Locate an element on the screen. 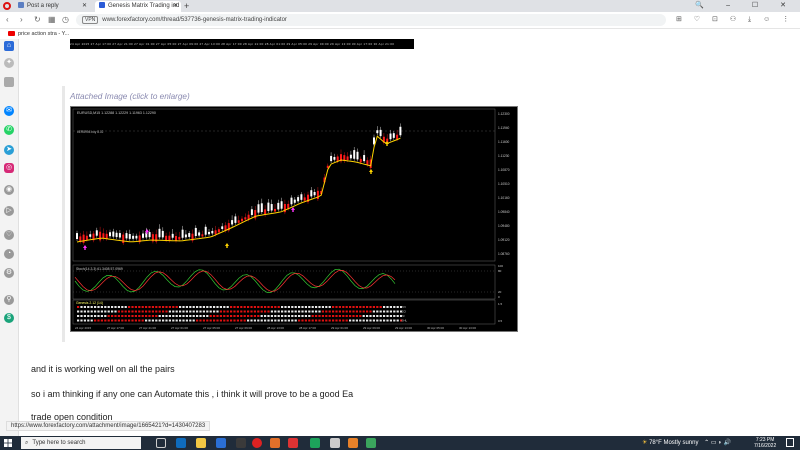 The image size is (800, 450). pin-icon: ⚲ is located at coordinates (9, 300).